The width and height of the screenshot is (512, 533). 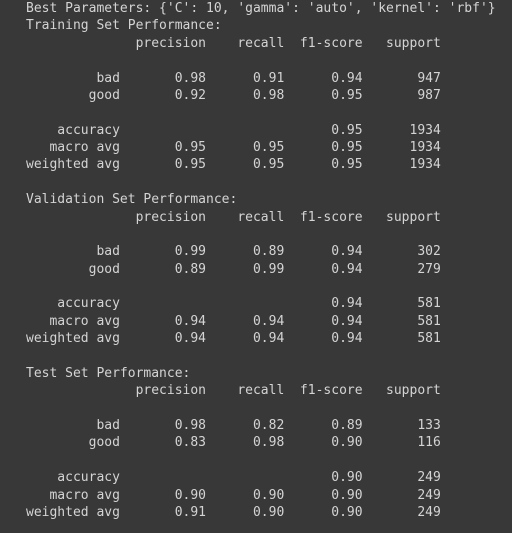 I want to click on training-row-bad: bad 0.98 0.91 0.94 947, so click(x=233, y=78).